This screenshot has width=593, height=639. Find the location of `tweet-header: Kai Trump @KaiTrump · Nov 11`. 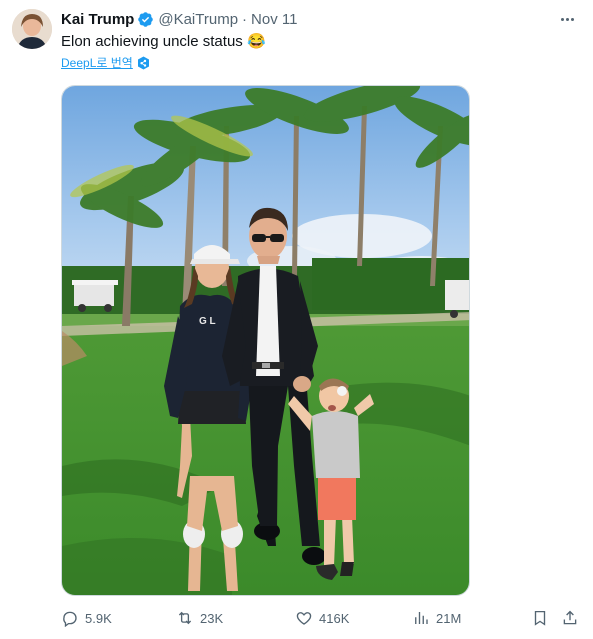

tweet-header: Kai Trump @KaiTrump · Nov 11 is located at coordinates (179, 19).